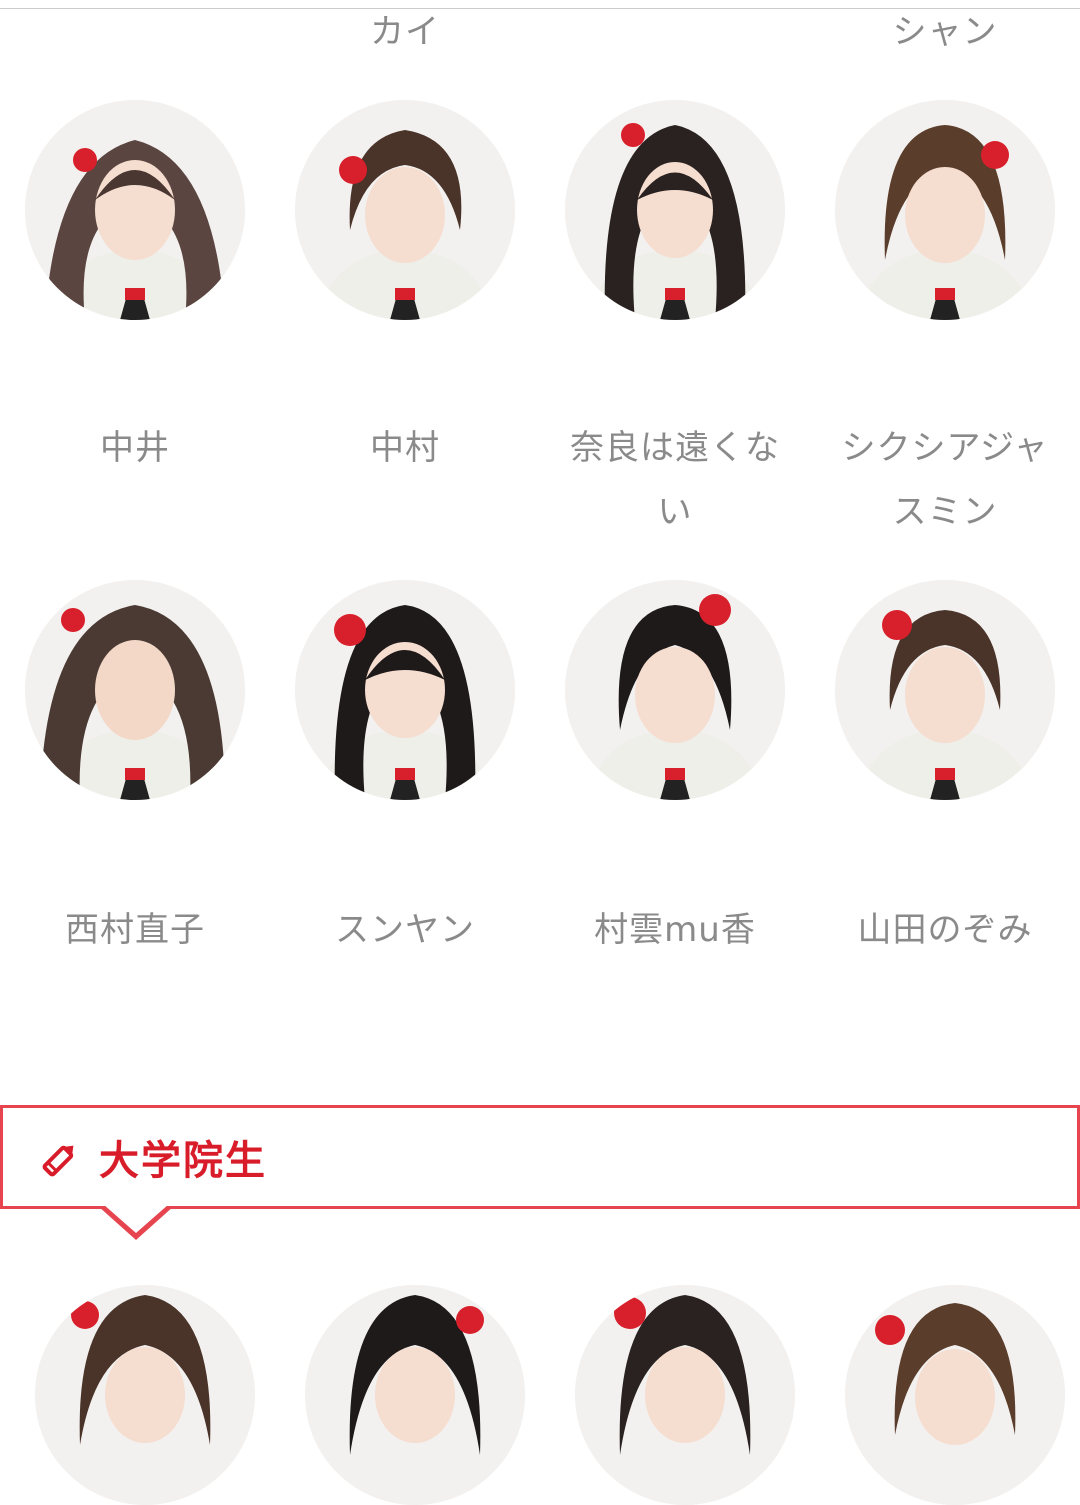  What do you see at coordinates (945, 32) in the screenshot?
I see `member-name-partial: シャン` at bounding box center [945, 32].